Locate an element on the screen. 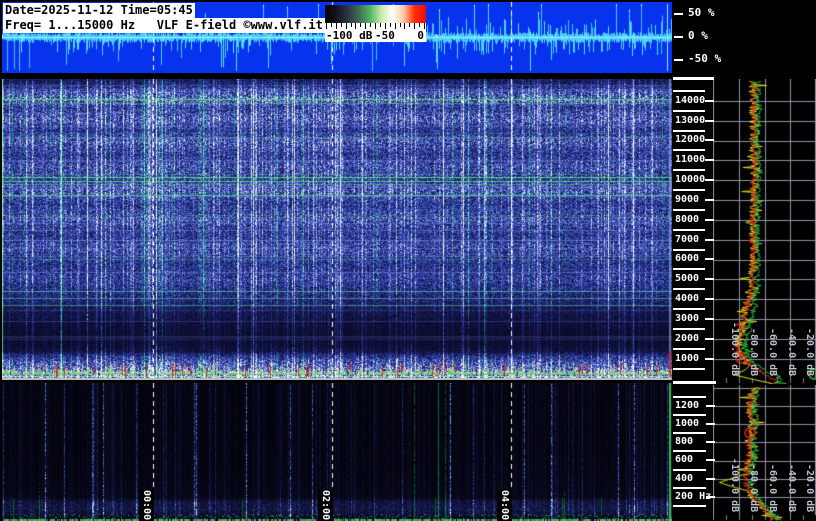 The width and height of the screenshot is (816, 521). intensity-colorbar: -100 dB -50 0 is located at coordinates (375, 23).